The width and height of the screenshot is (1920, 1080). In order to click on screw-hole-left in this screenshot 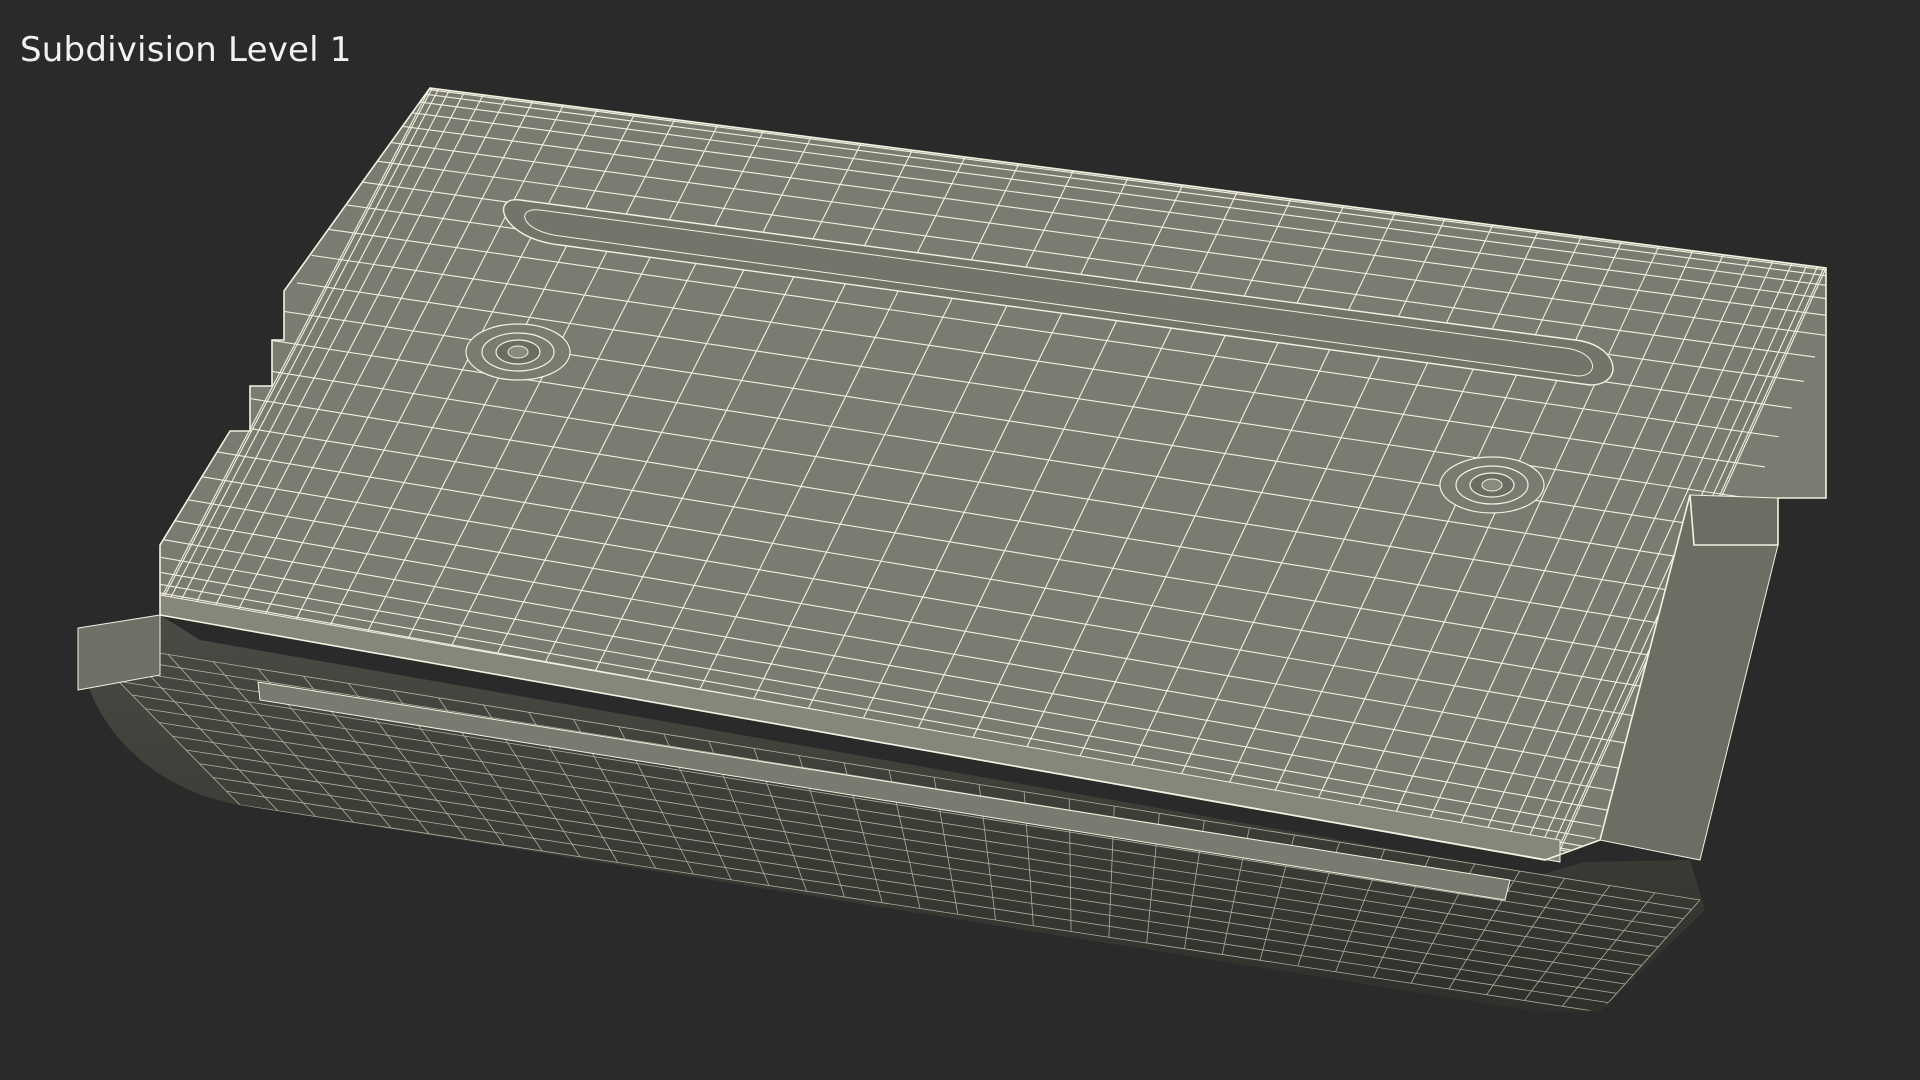, I will do `click(518, 352)`.